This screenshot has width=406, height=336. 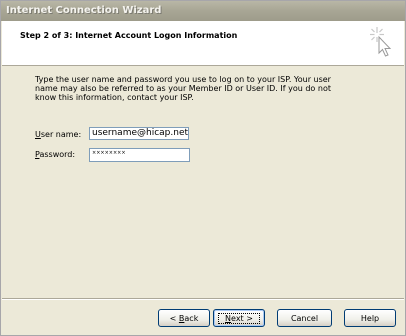 What do you see at coordinates (203, 11) in the screenshot?
I see `title-bar: Internet Connection Wizard` at bounding box center [203, 11].